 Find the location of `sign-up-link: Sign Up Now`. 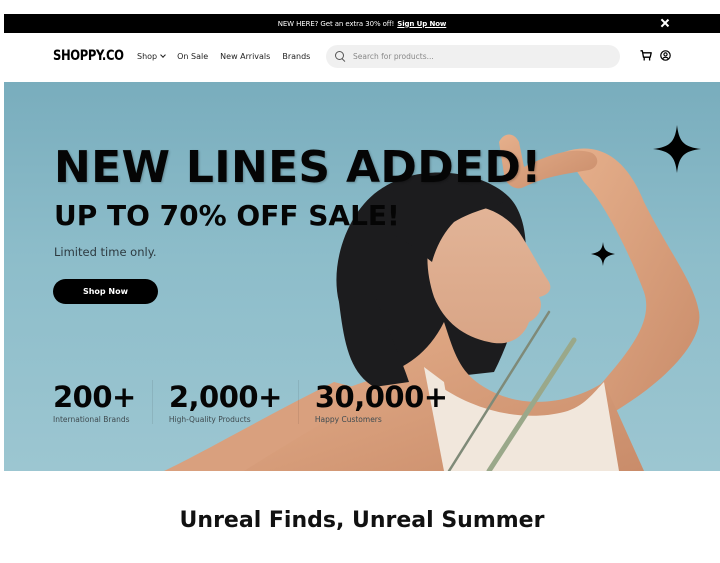

sign-up-link: Sign Up Now is located at coordinates (421, 24).